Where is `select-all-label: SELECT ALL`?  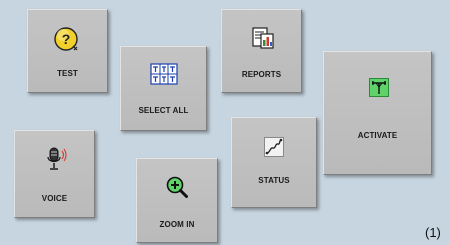
select-all-label: SELECT ALL is located at coordinates (163, 110).